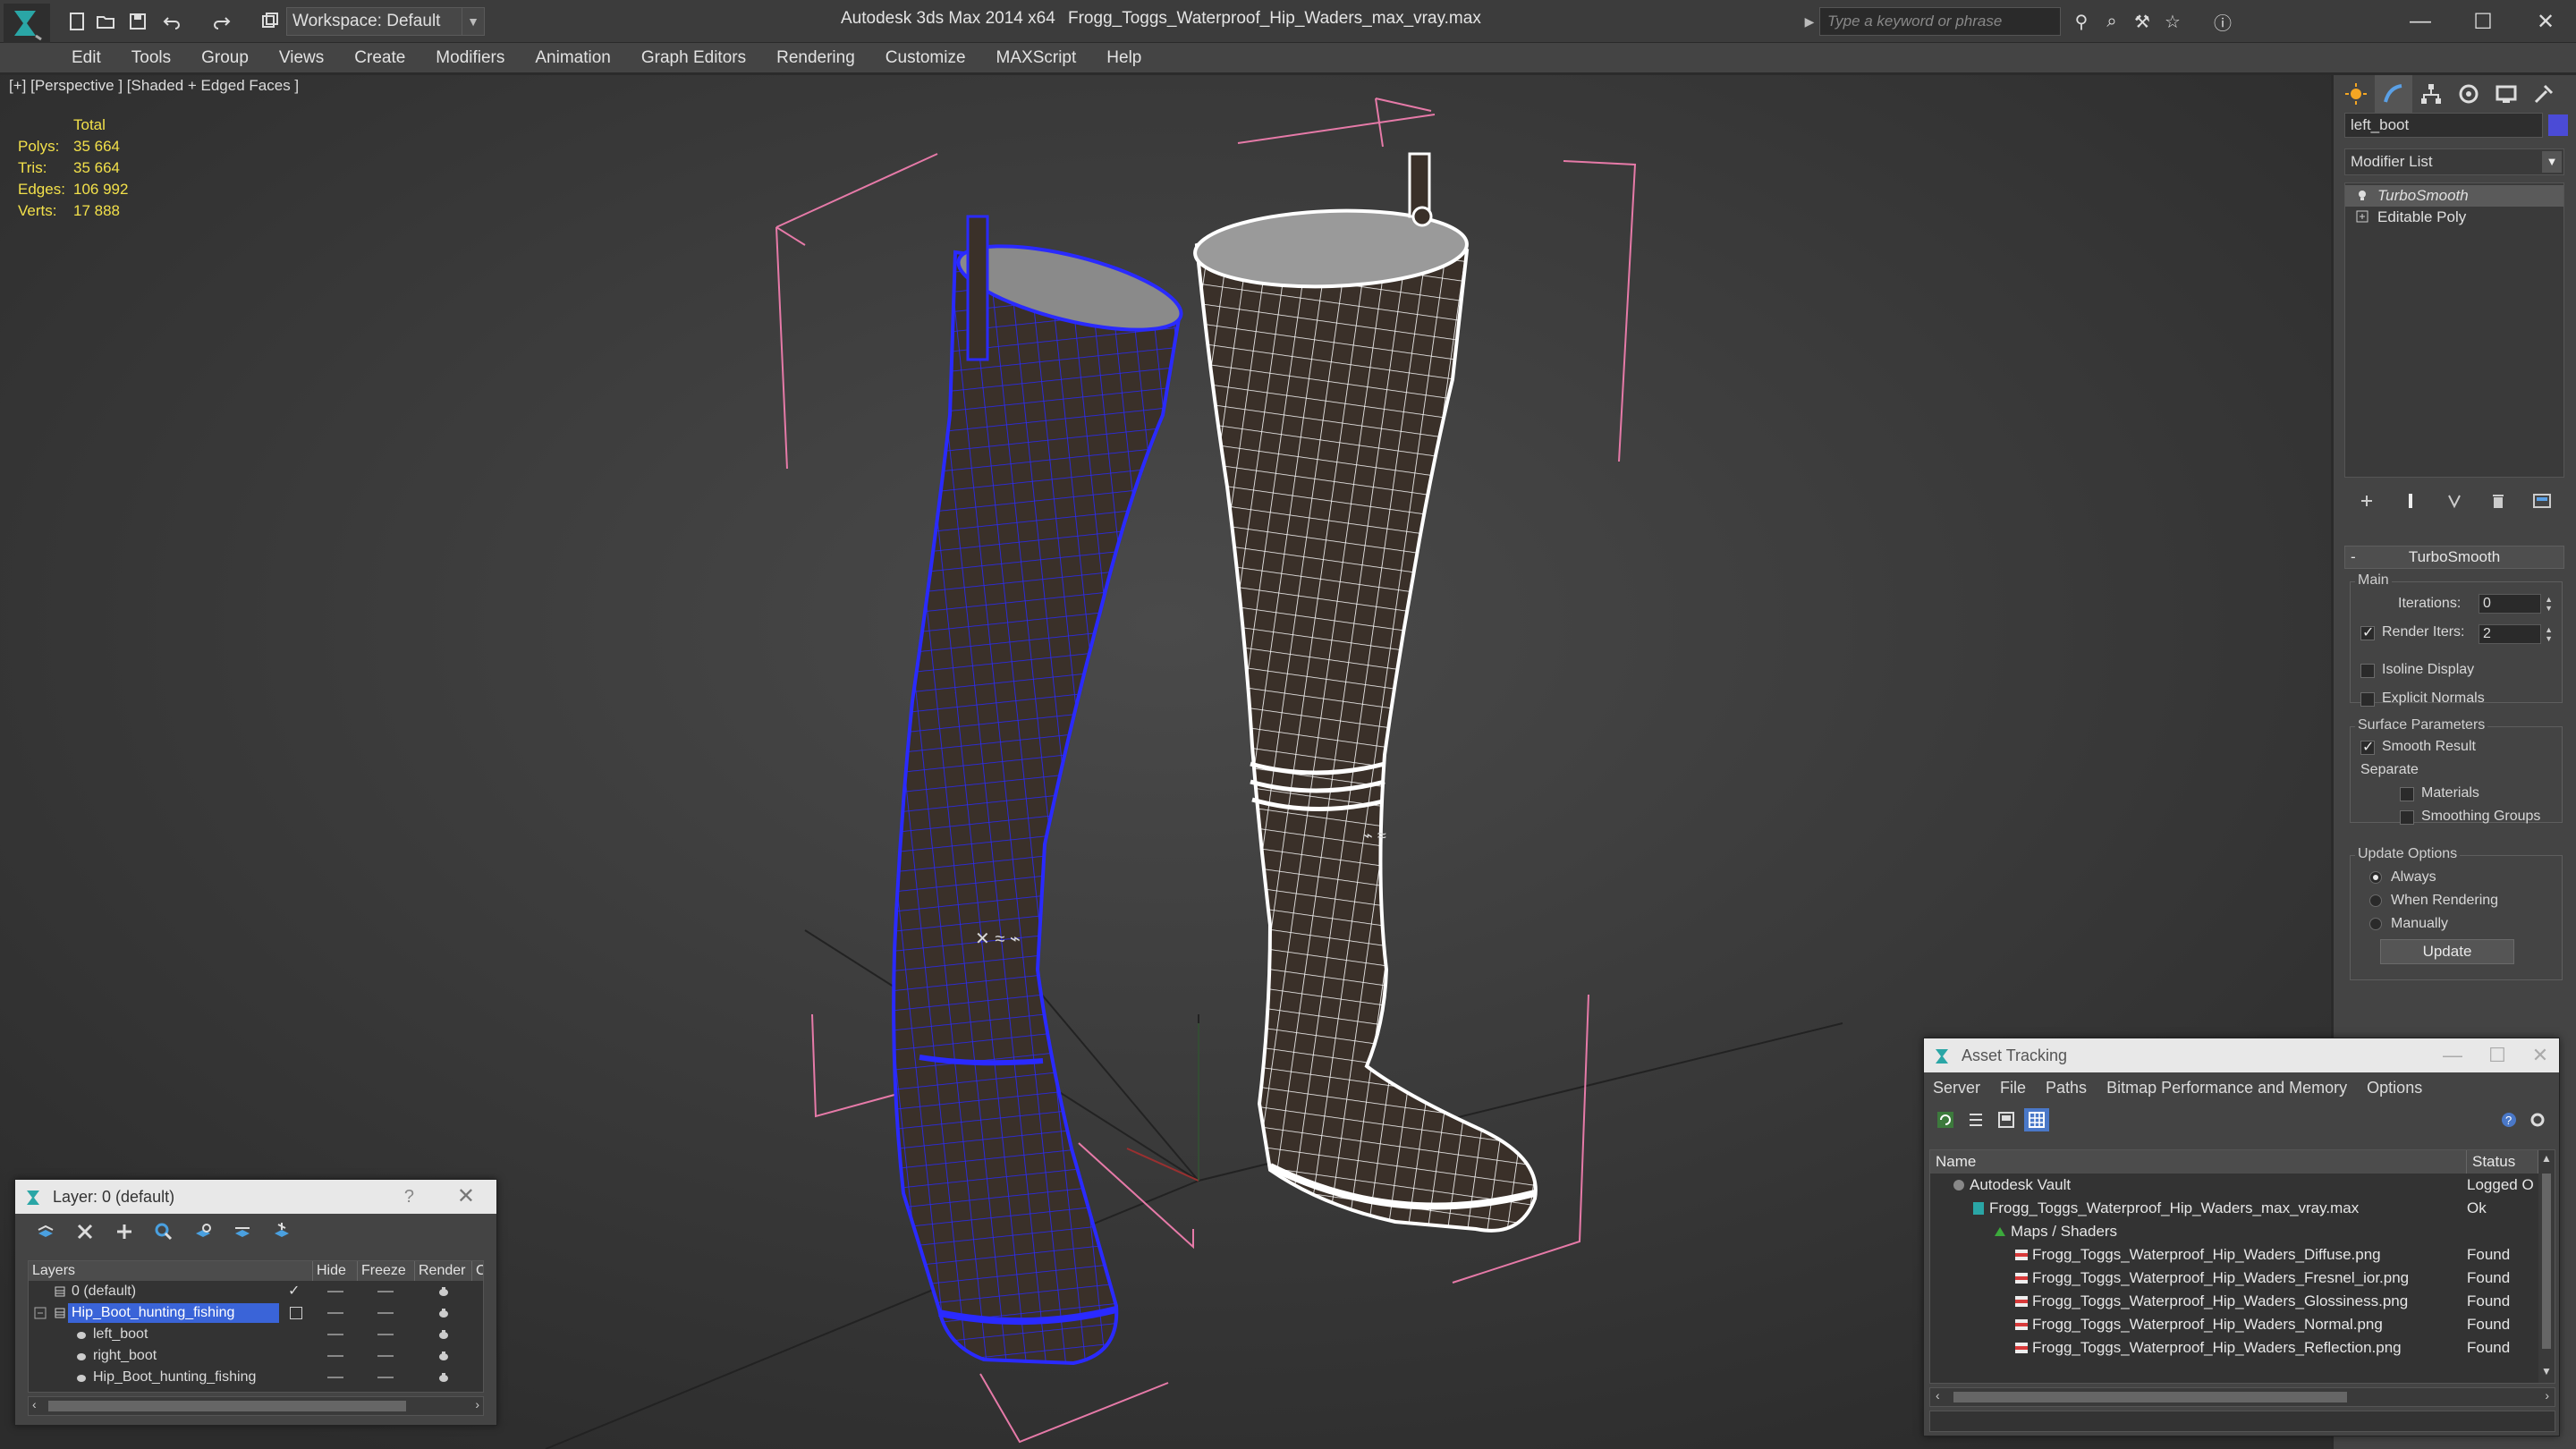 The width and height of the screenshot is (2576, 1449). I want to click on column-header-freeze: Freeze, so click(386, 1271).